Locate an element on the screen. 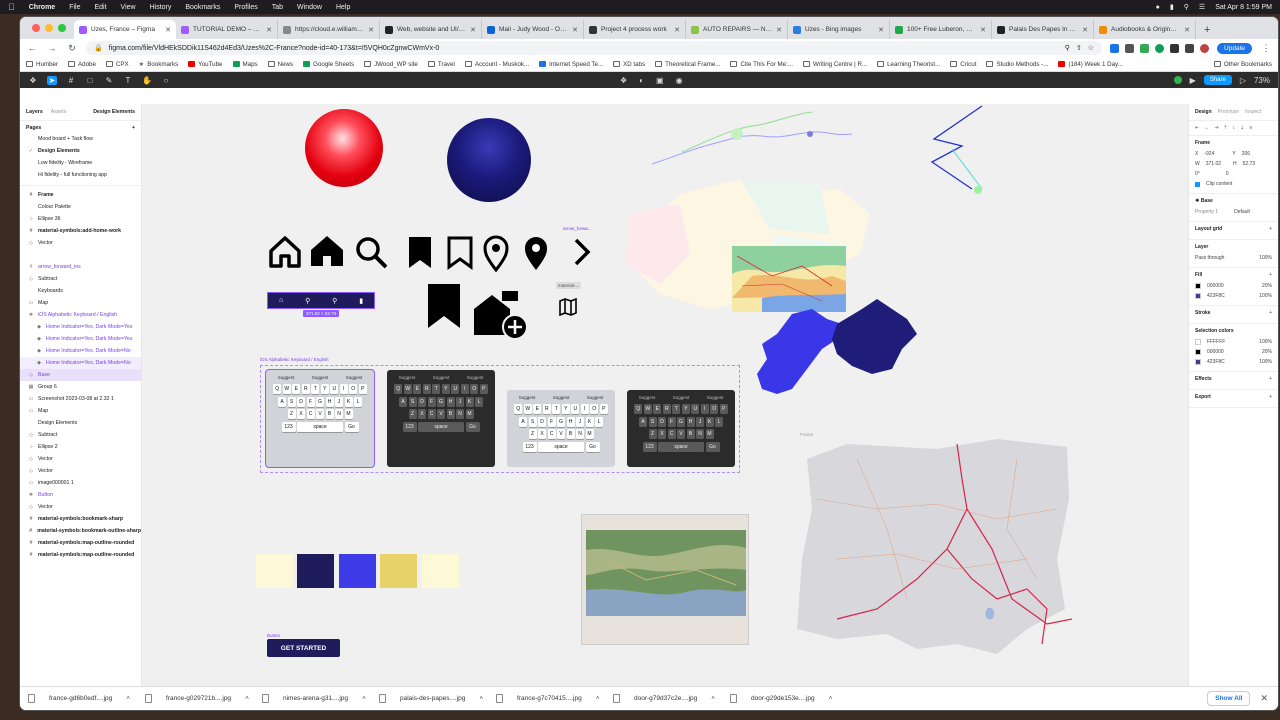 The height and width of the screenshot is (720, 1280). bookmark-star-icon: ☆ is located at coordinates (1091, 48).